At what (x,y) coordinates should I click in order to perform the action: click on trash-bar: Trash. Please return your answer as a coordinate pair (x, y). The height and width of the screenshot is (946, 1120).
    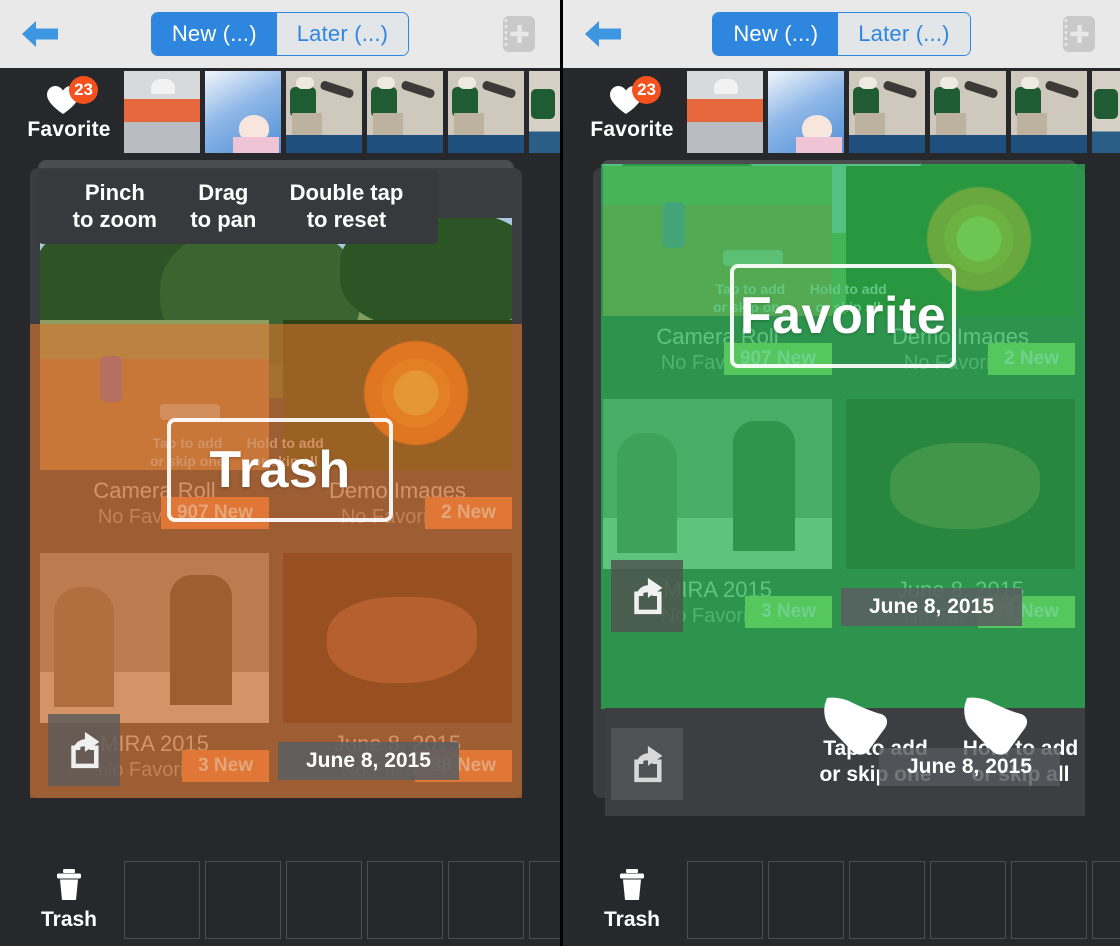
    Looking at the image, I should click on (280, 900).